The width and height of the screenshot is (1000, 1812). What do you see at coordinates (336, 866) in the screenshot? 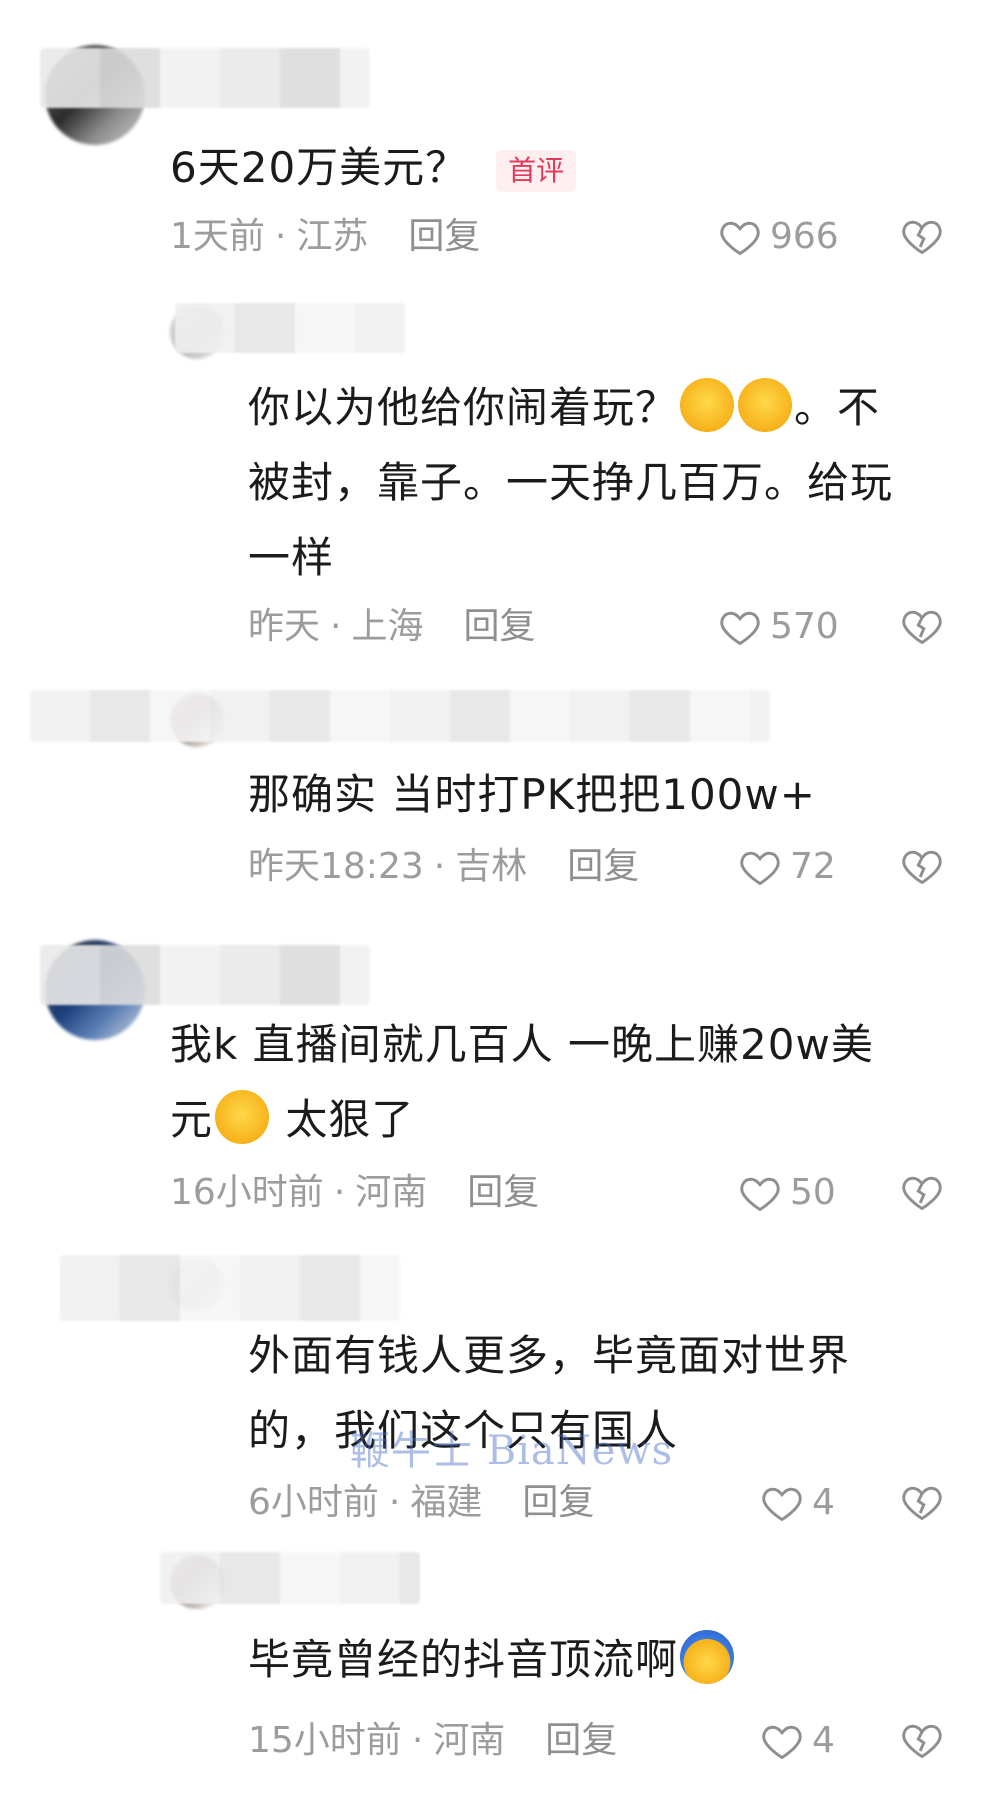
I see `comment-time: 昨天18:23` at bounding box center [336, 866].